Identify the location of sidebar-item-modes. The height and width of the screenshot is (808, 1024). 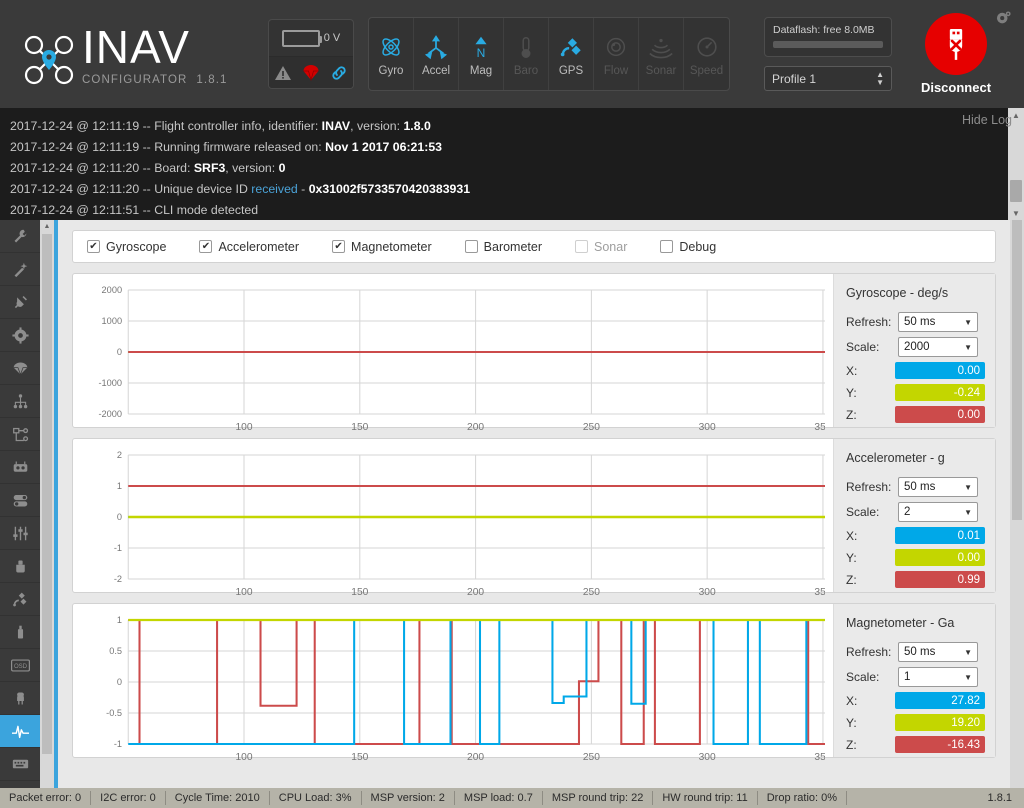
(20, 500).